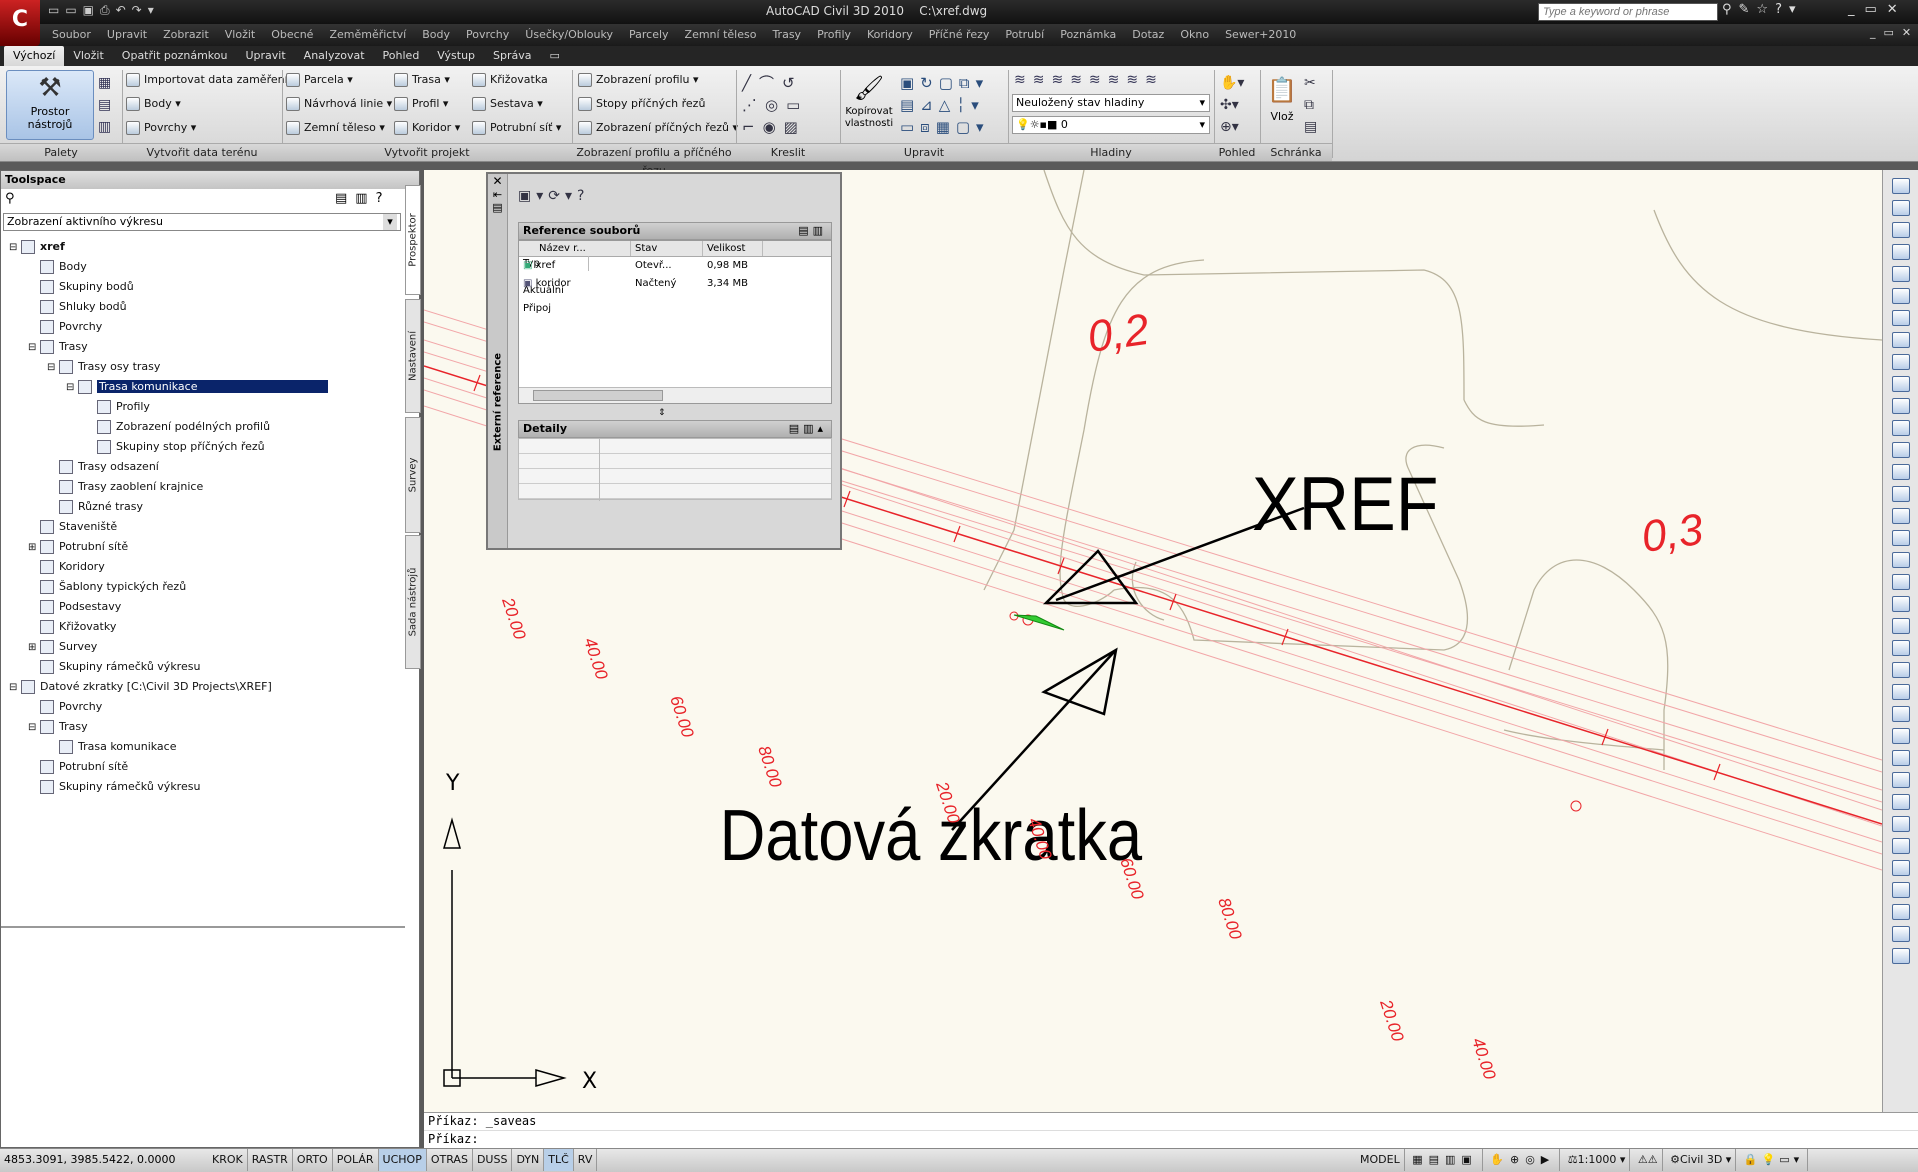 This screenshot has width=1918, height=1172. I want to click on tree-item: Shluky bodů, so click(77, 307).